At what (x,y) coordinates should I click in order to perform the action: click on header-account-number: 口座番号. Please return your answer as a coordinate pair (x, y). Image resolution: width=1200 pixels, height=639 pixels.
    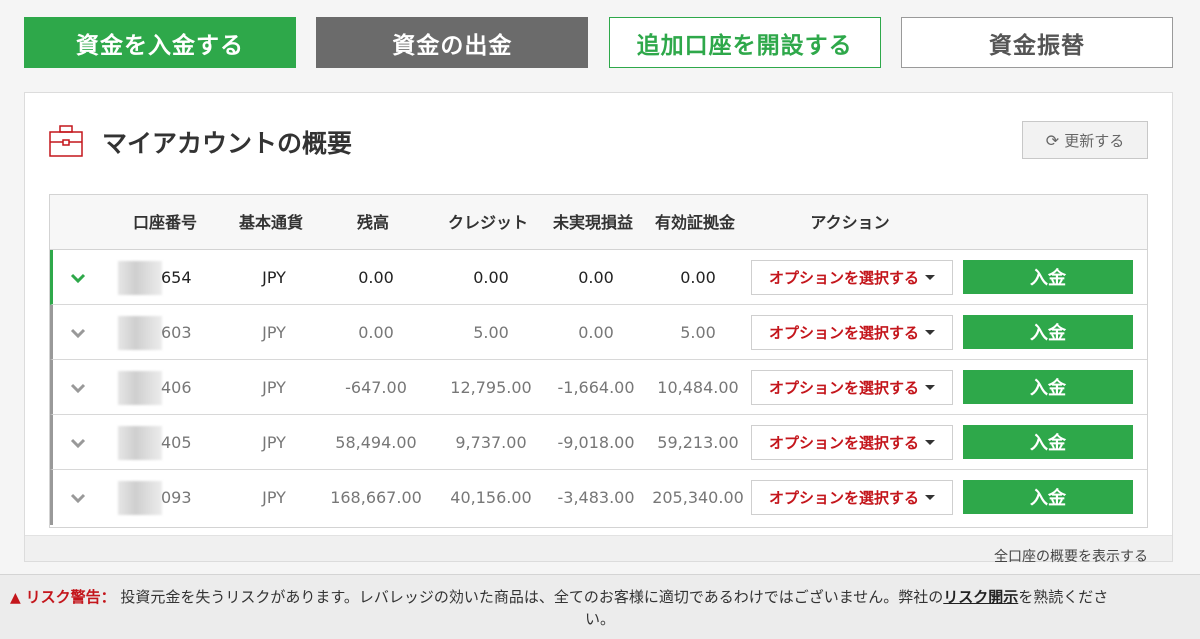
    Looking at the image, I should click on (164, 222).